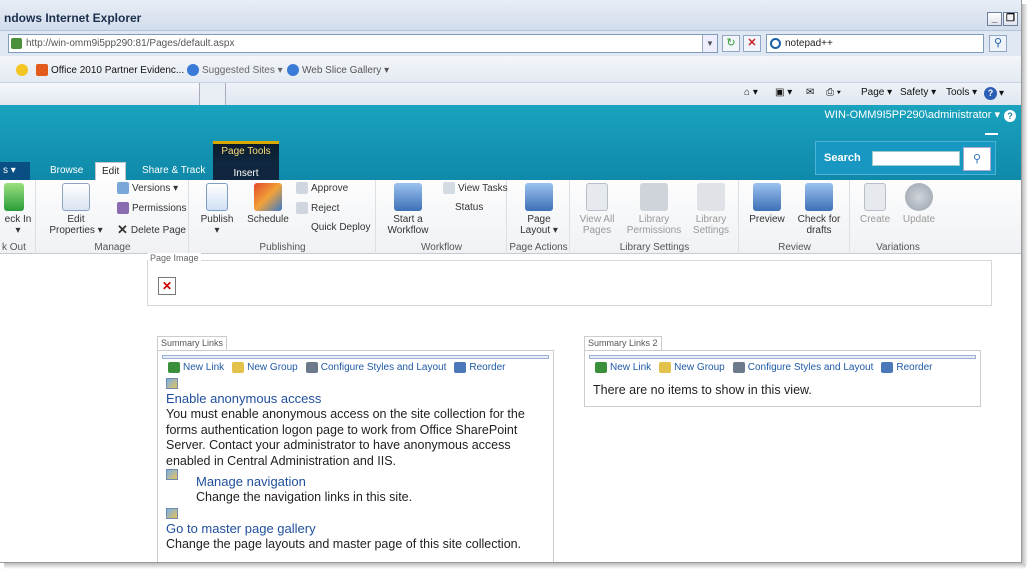  What do you see at coordinates (994, 93) in the screenshot?
I see `help-menu: ? ▾` at bounding box center [994, 93].